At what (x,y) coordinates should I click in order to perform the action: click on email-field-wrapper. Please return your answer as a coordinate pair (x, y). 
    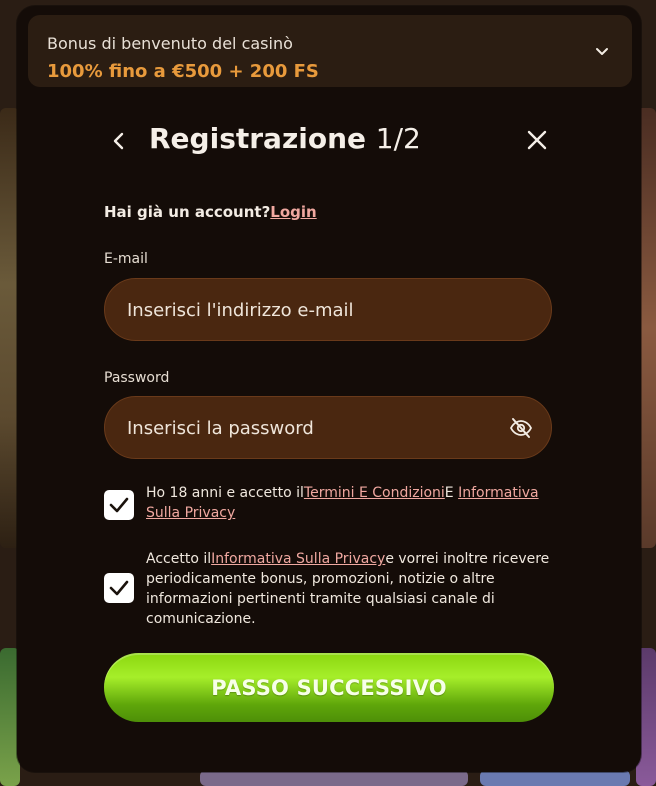
    Looking at the image, I should click on (328, 310).